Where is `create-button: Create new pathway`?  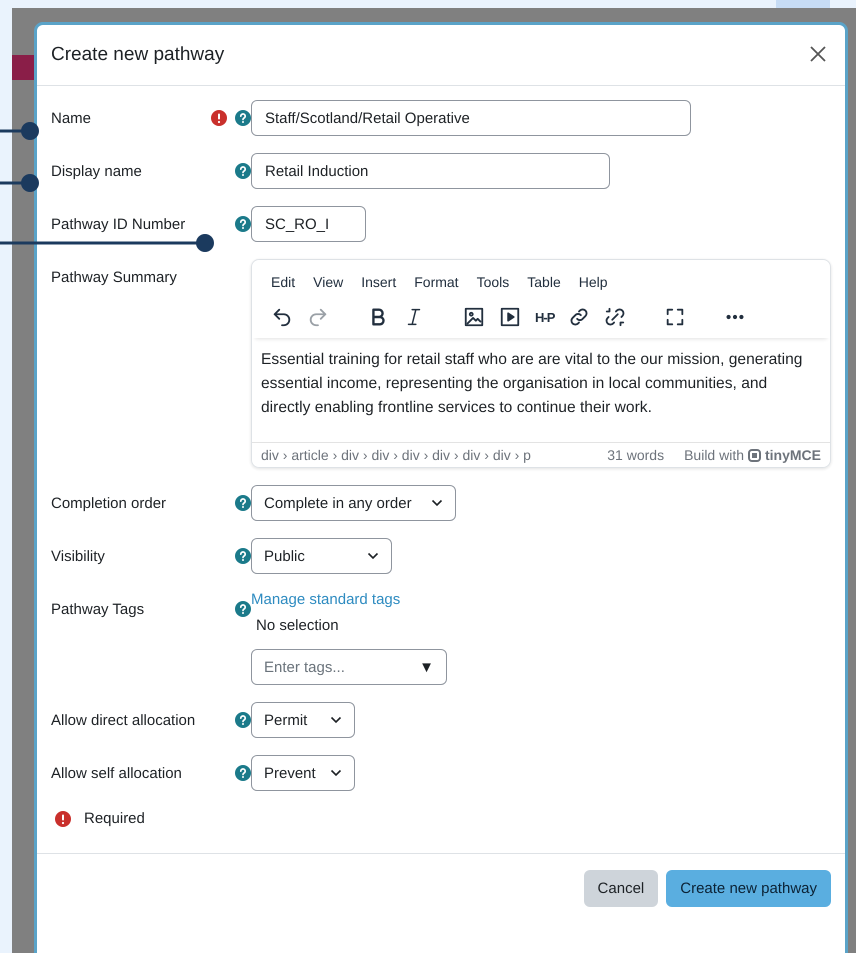 create-button: Create new pathway is located at coordinates (748, 888).